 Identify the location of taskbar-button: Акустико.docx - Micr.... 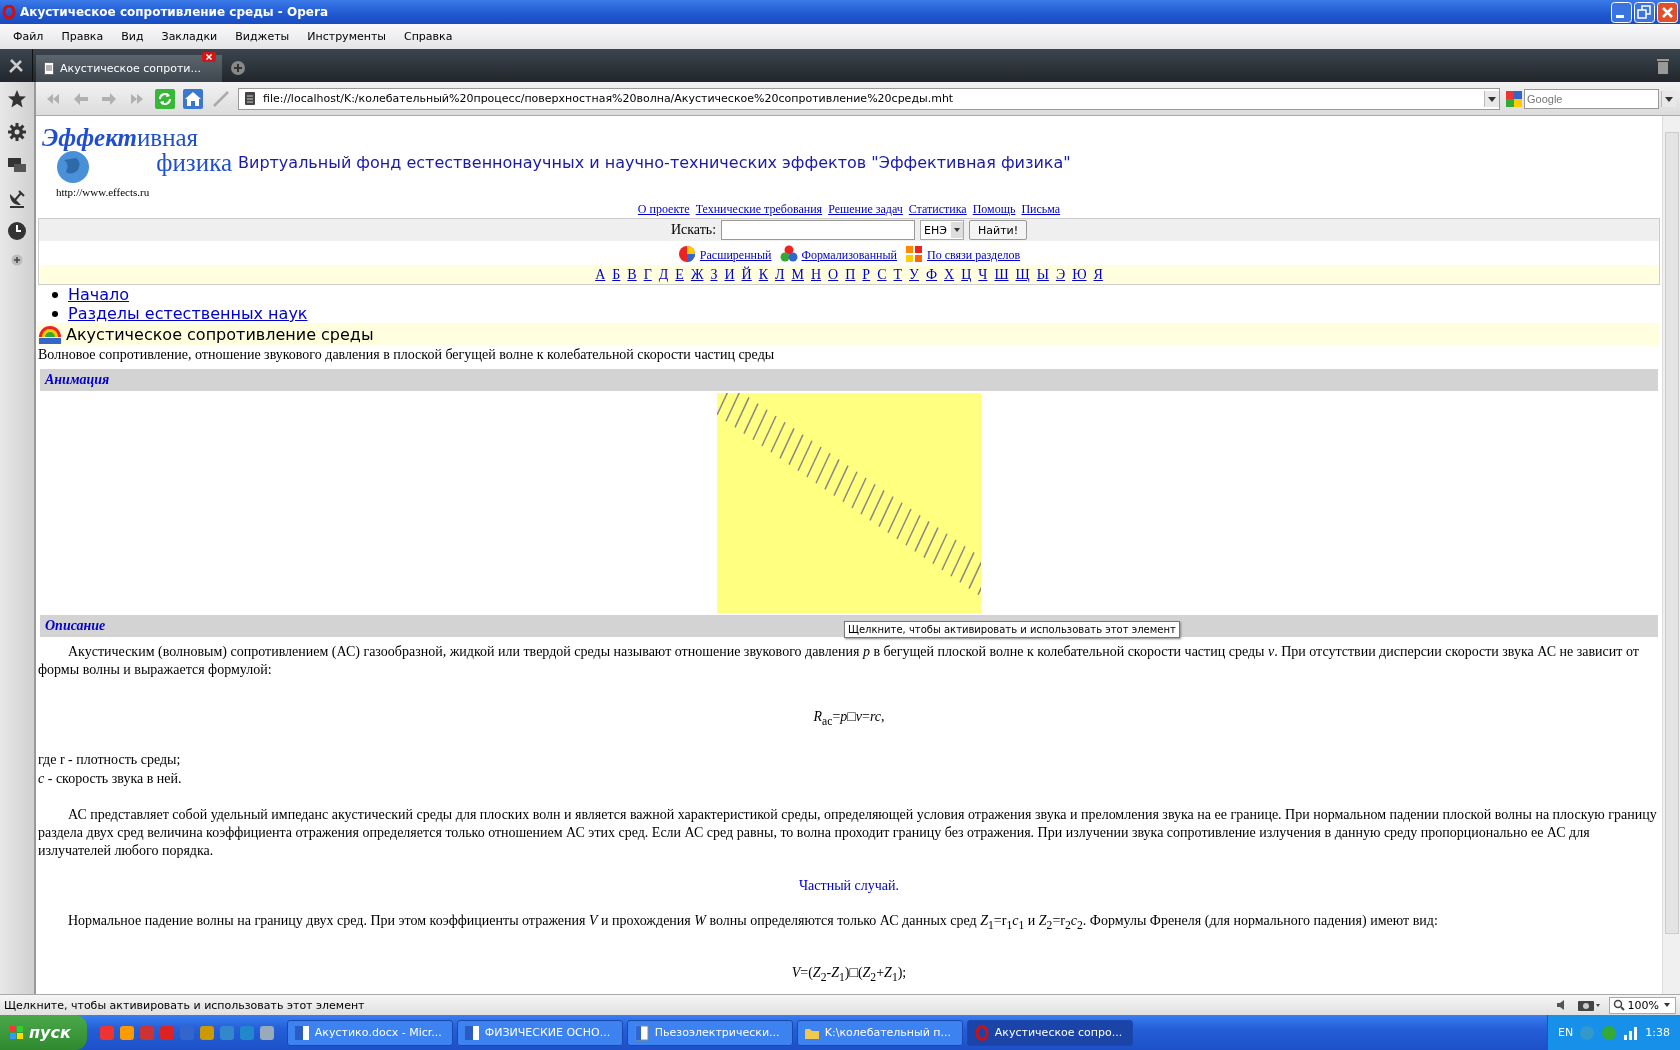
(369, 1032).